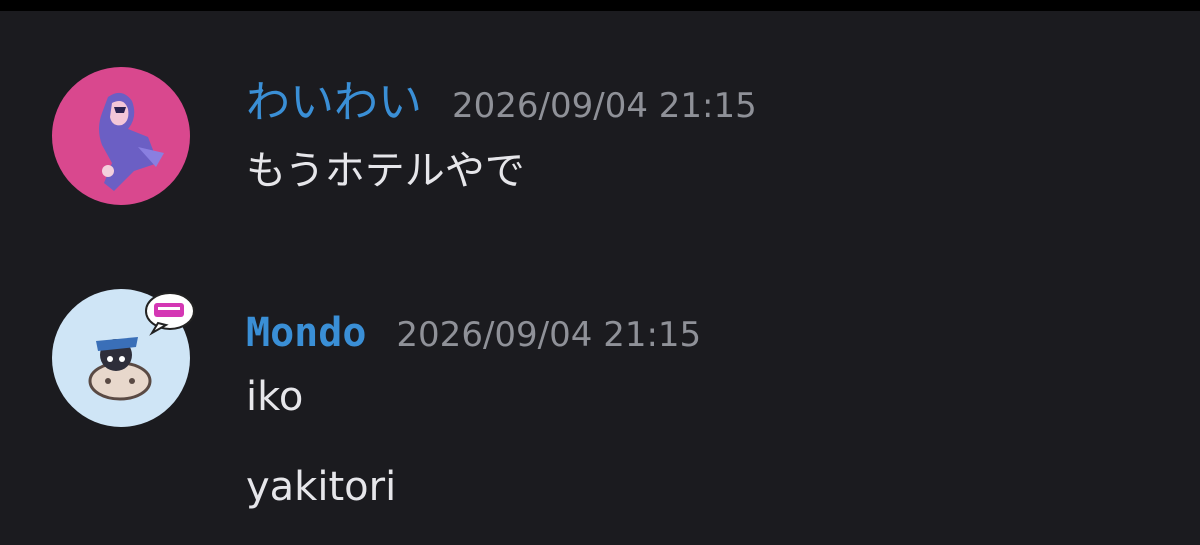 The width and height of the screenshot is (1200, 545). I want to click on message-text: yakitori, so click(321, 487).